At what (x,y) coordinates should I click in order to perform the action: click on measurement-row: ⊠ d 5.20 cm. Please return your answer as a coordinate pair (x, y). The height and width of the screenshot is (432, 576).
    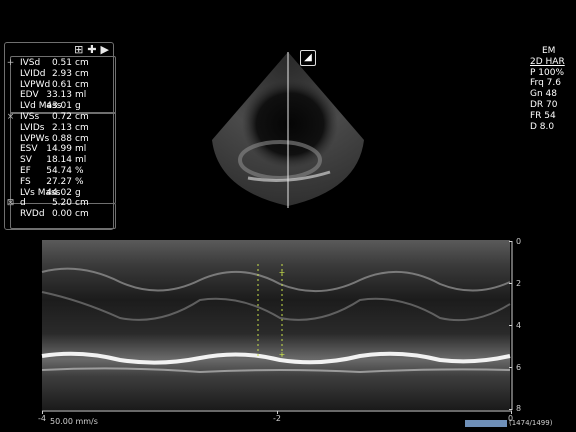
    Looking at the image, I should click on (58, 203).